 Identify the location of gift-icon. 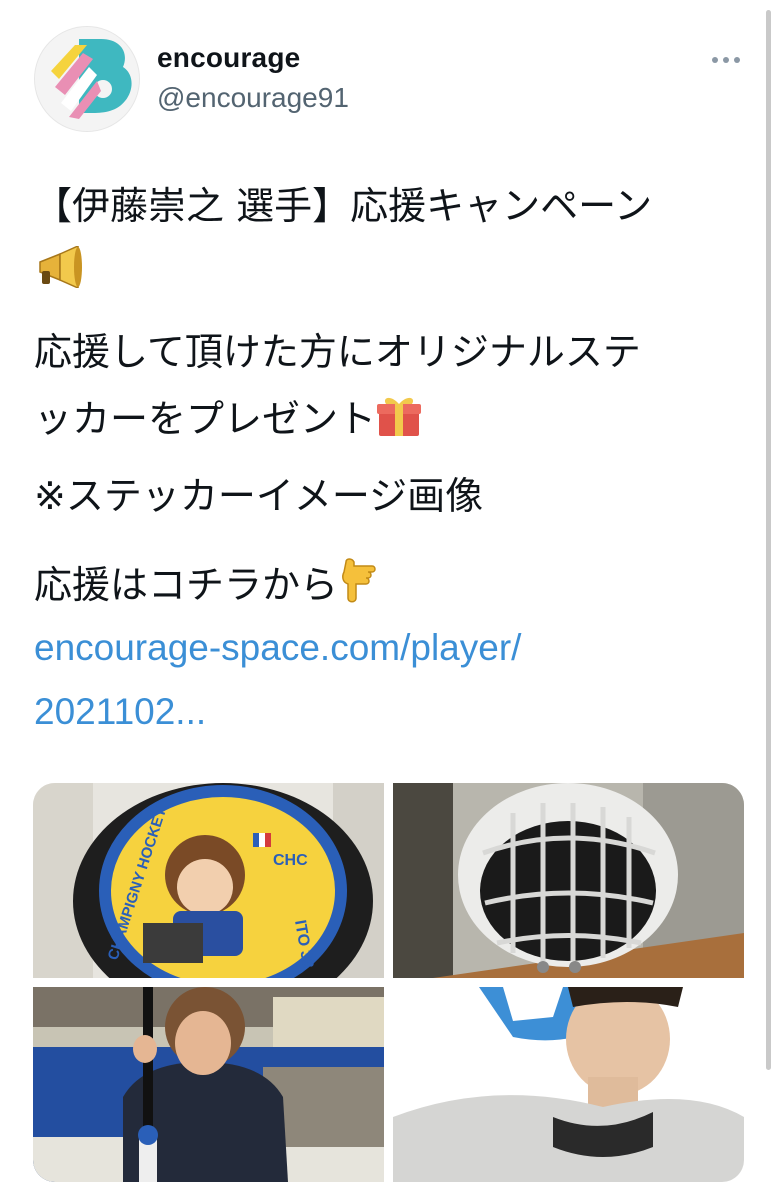
(399, 420).